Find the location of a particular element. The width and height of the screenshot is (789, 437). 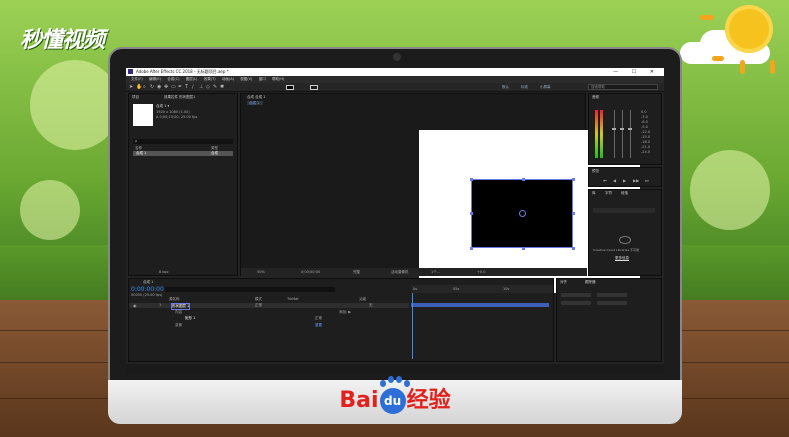

current-time: 0;00;00;00 is located at coordinates (310, 272).